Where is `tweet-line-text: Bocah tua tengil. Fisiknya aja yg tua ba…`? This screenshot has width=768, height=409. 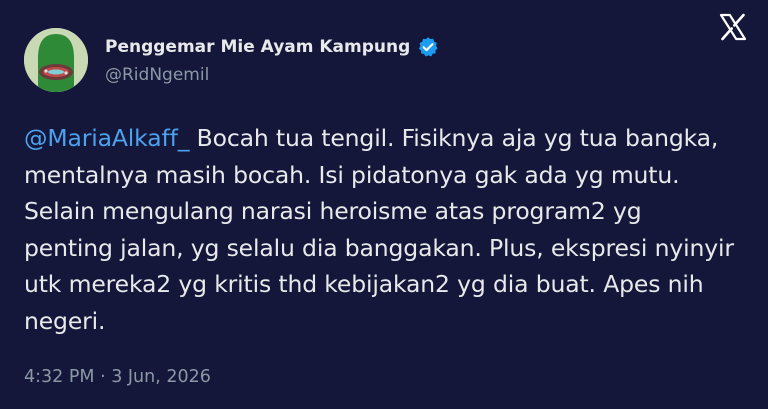 tweet-line-text: Bocah tua tengil. Fisiknya aja yg tua ba… is located at coordinates (454, 138).